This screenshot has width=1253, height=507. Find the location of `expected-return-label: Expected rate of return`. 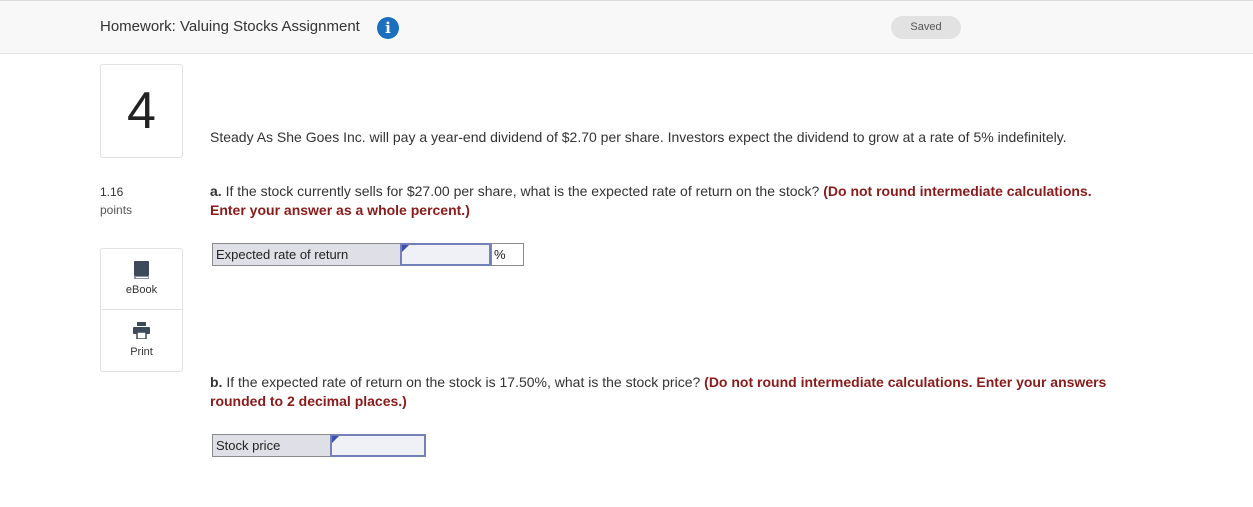

expected-return-label: Expected rate of return is located at coordinates (306, 254).